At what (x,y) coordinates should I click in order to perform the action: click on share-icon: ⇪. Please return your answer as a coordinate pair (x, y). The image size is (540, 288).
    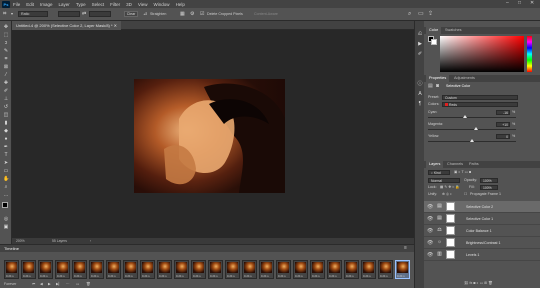
    Looking at the image, I should click on (430, 14).